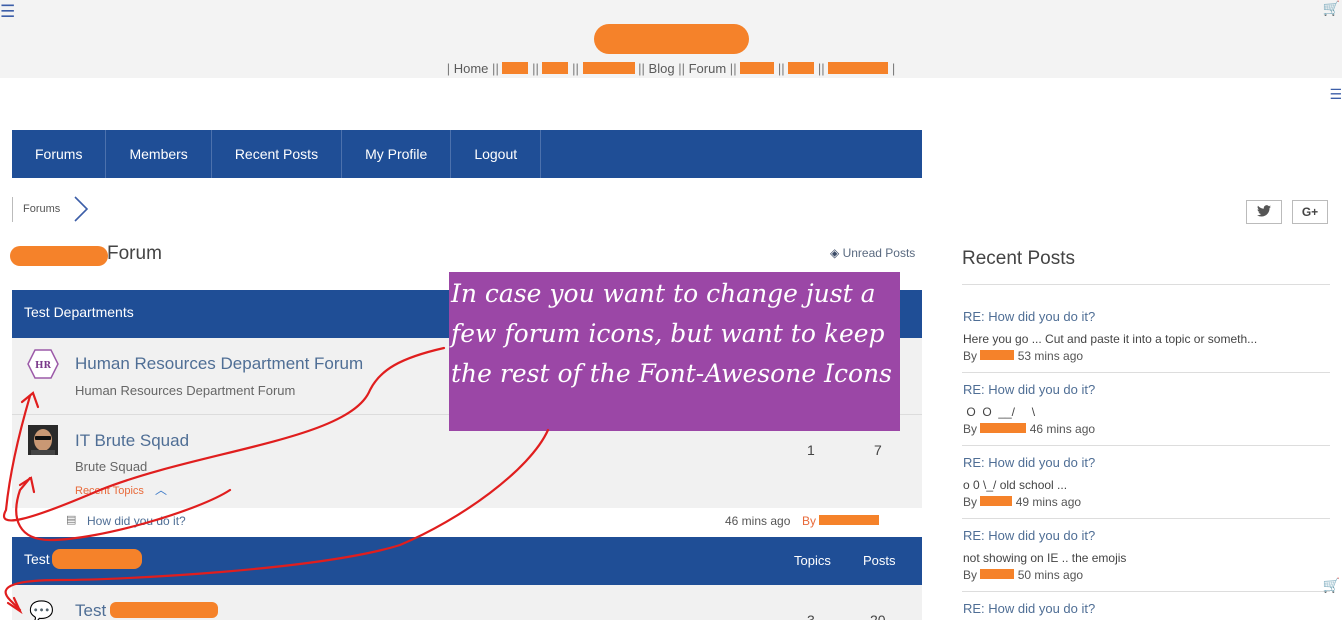 The height and width of the screenshot is (620, 1342). What do you see at coordinates (999, 412) in the screenshot?
I see `recent-post-excerpt: O O __/ \` at bounding box center [999, 412].